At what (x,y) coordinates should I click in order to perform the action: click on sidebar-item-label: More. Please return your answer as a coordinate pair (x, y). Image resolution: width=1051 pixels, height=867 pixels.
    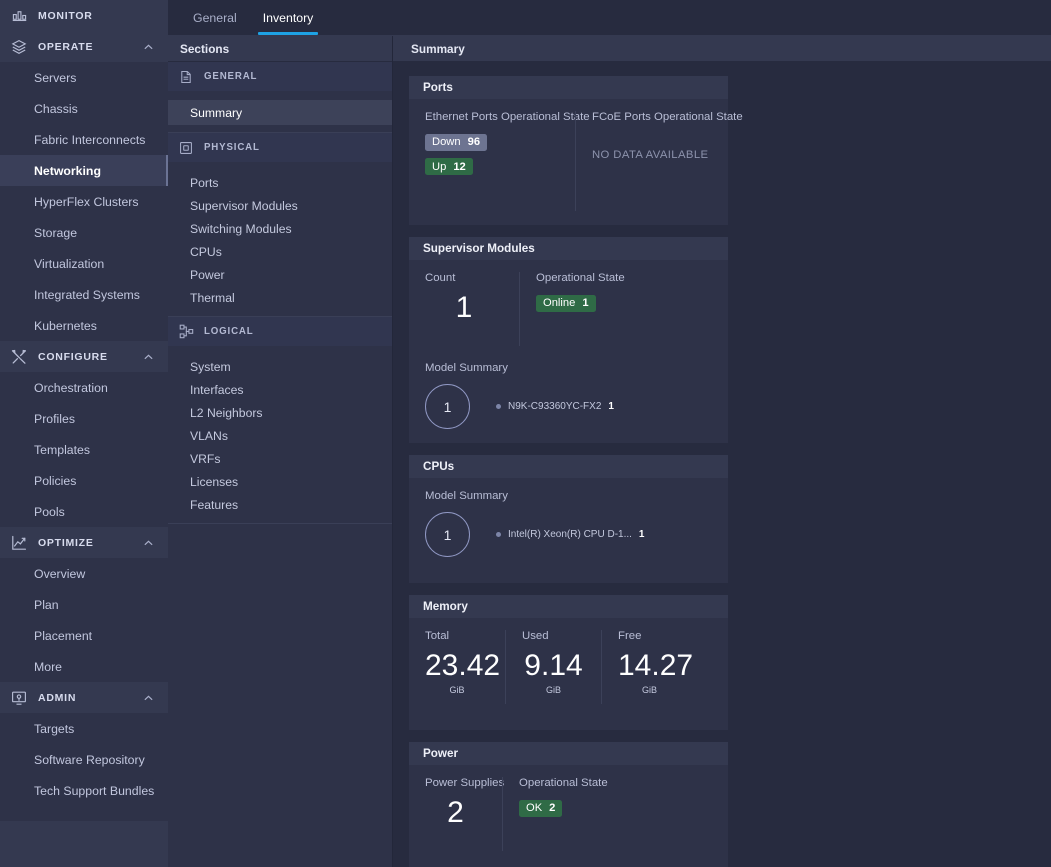
    Looking at the image, I should click on (48, 666).